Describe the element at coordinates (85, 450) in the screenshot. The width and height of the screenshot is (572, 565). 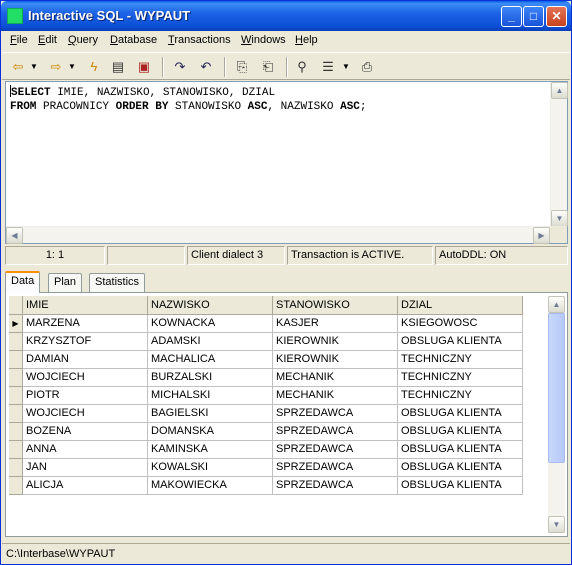
I see `cell-imie: ANNA` at that location.